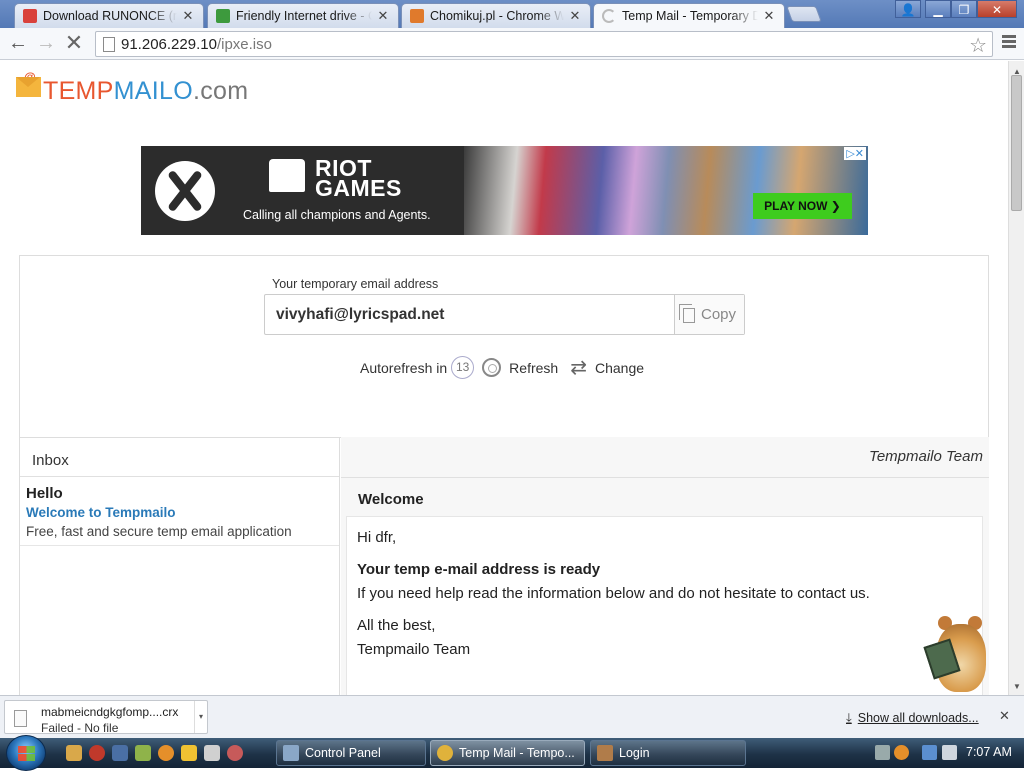 This screenshot has width=1024, height=771. Describe the element at coordinates (619, 368) in the screenshot. I see `change-button: Change` at that location.